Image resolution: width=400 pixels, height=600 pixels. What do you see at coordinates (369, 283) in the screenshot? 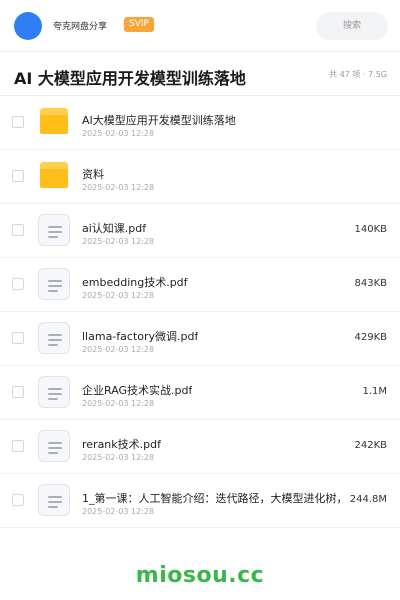
I see `file-size: 843KB` at bounding box center [369, 283].